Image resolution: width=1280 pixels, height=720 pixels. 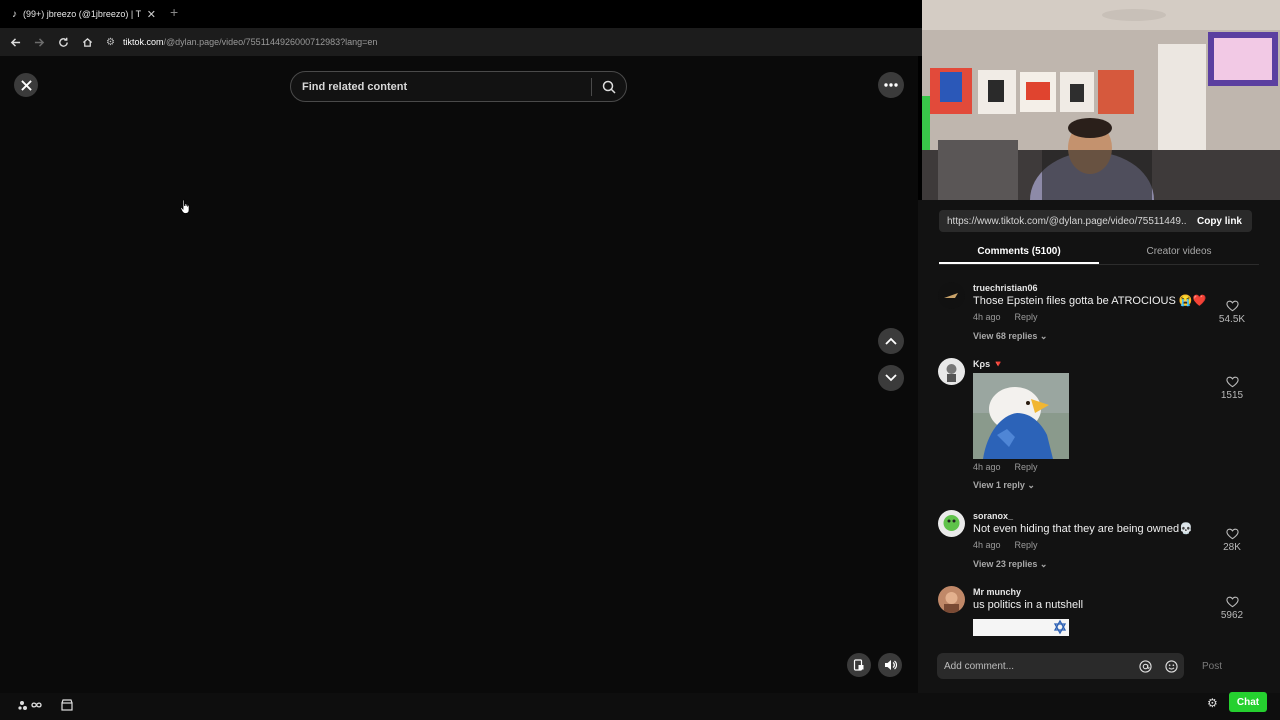 What do you see at coordinates (15, 42) in the screenshot?
I see `back-icon` at bounding box center [15, 42].